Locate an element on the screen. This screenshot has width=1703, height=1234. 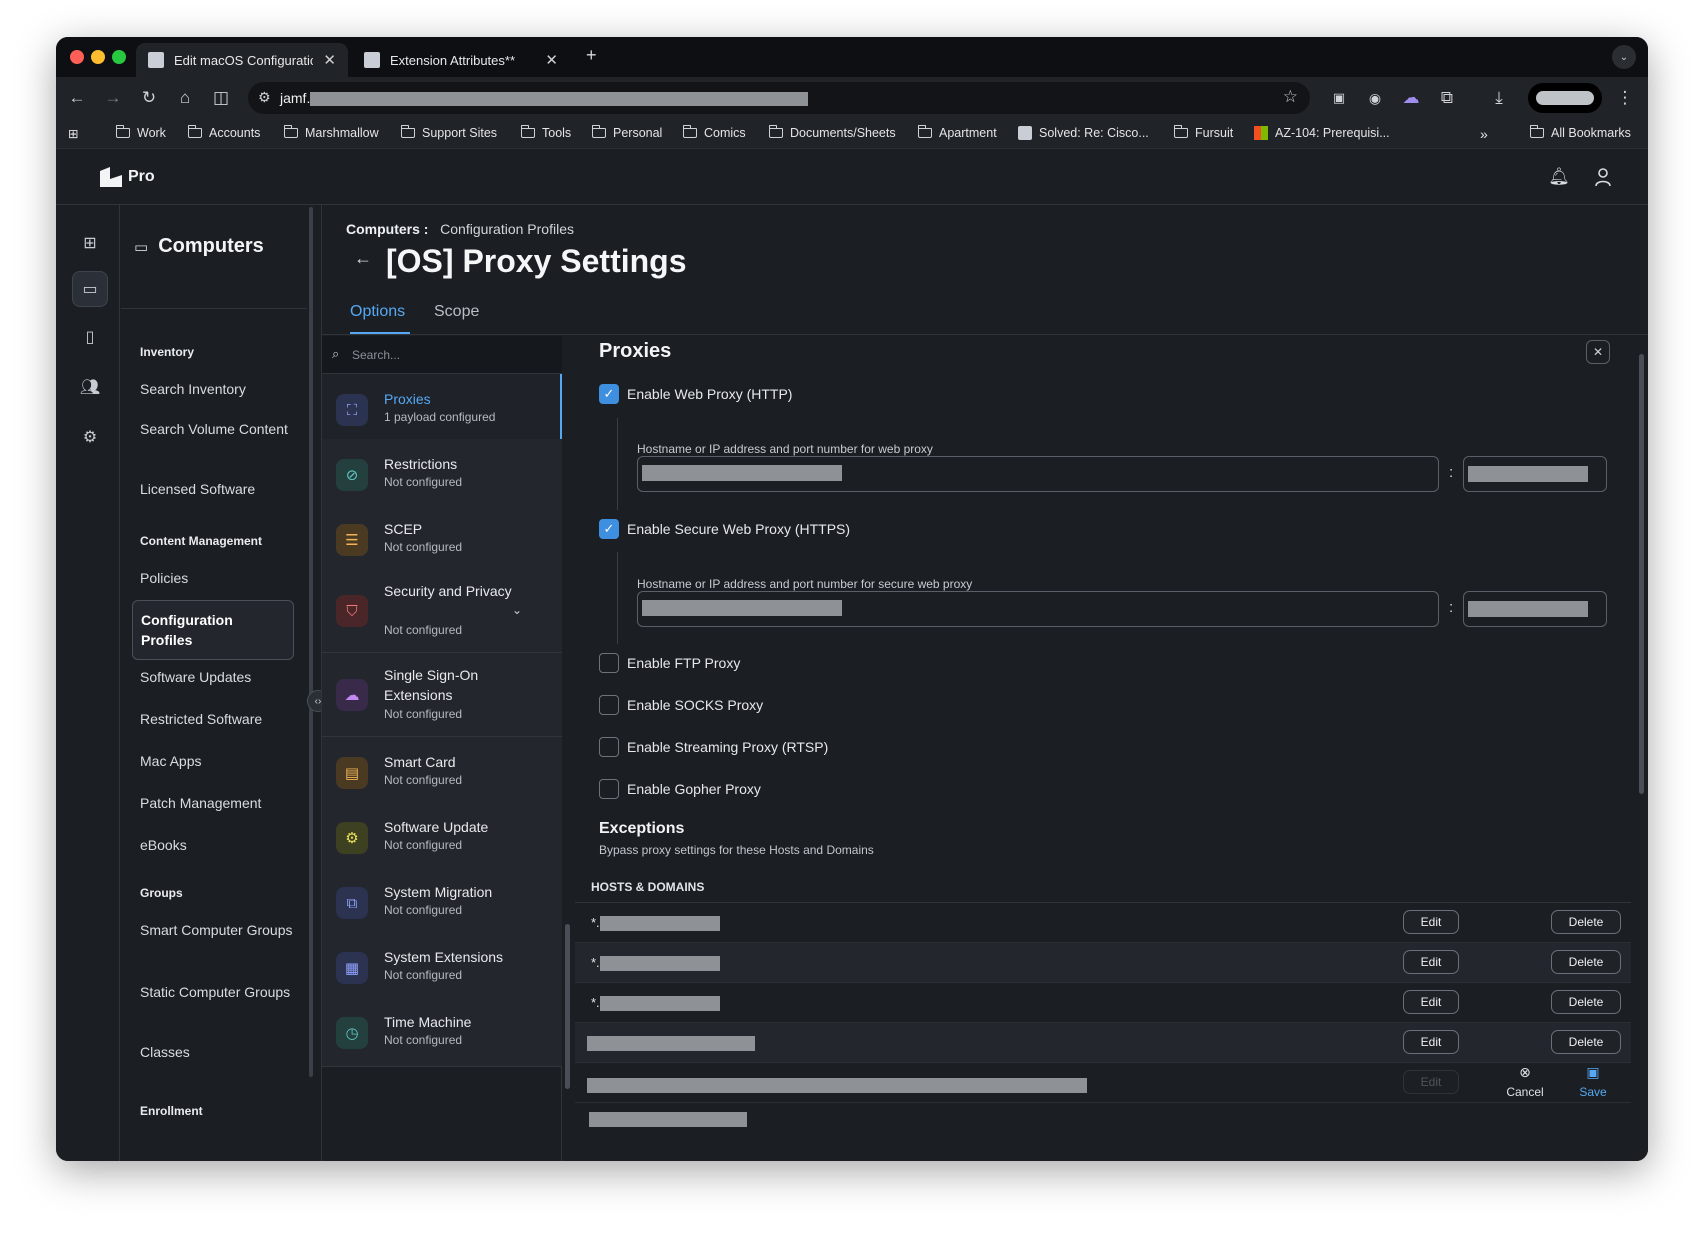
sidebar-item-static-computer-groups: Static Computer Groups is located at coordinates (218, 992).